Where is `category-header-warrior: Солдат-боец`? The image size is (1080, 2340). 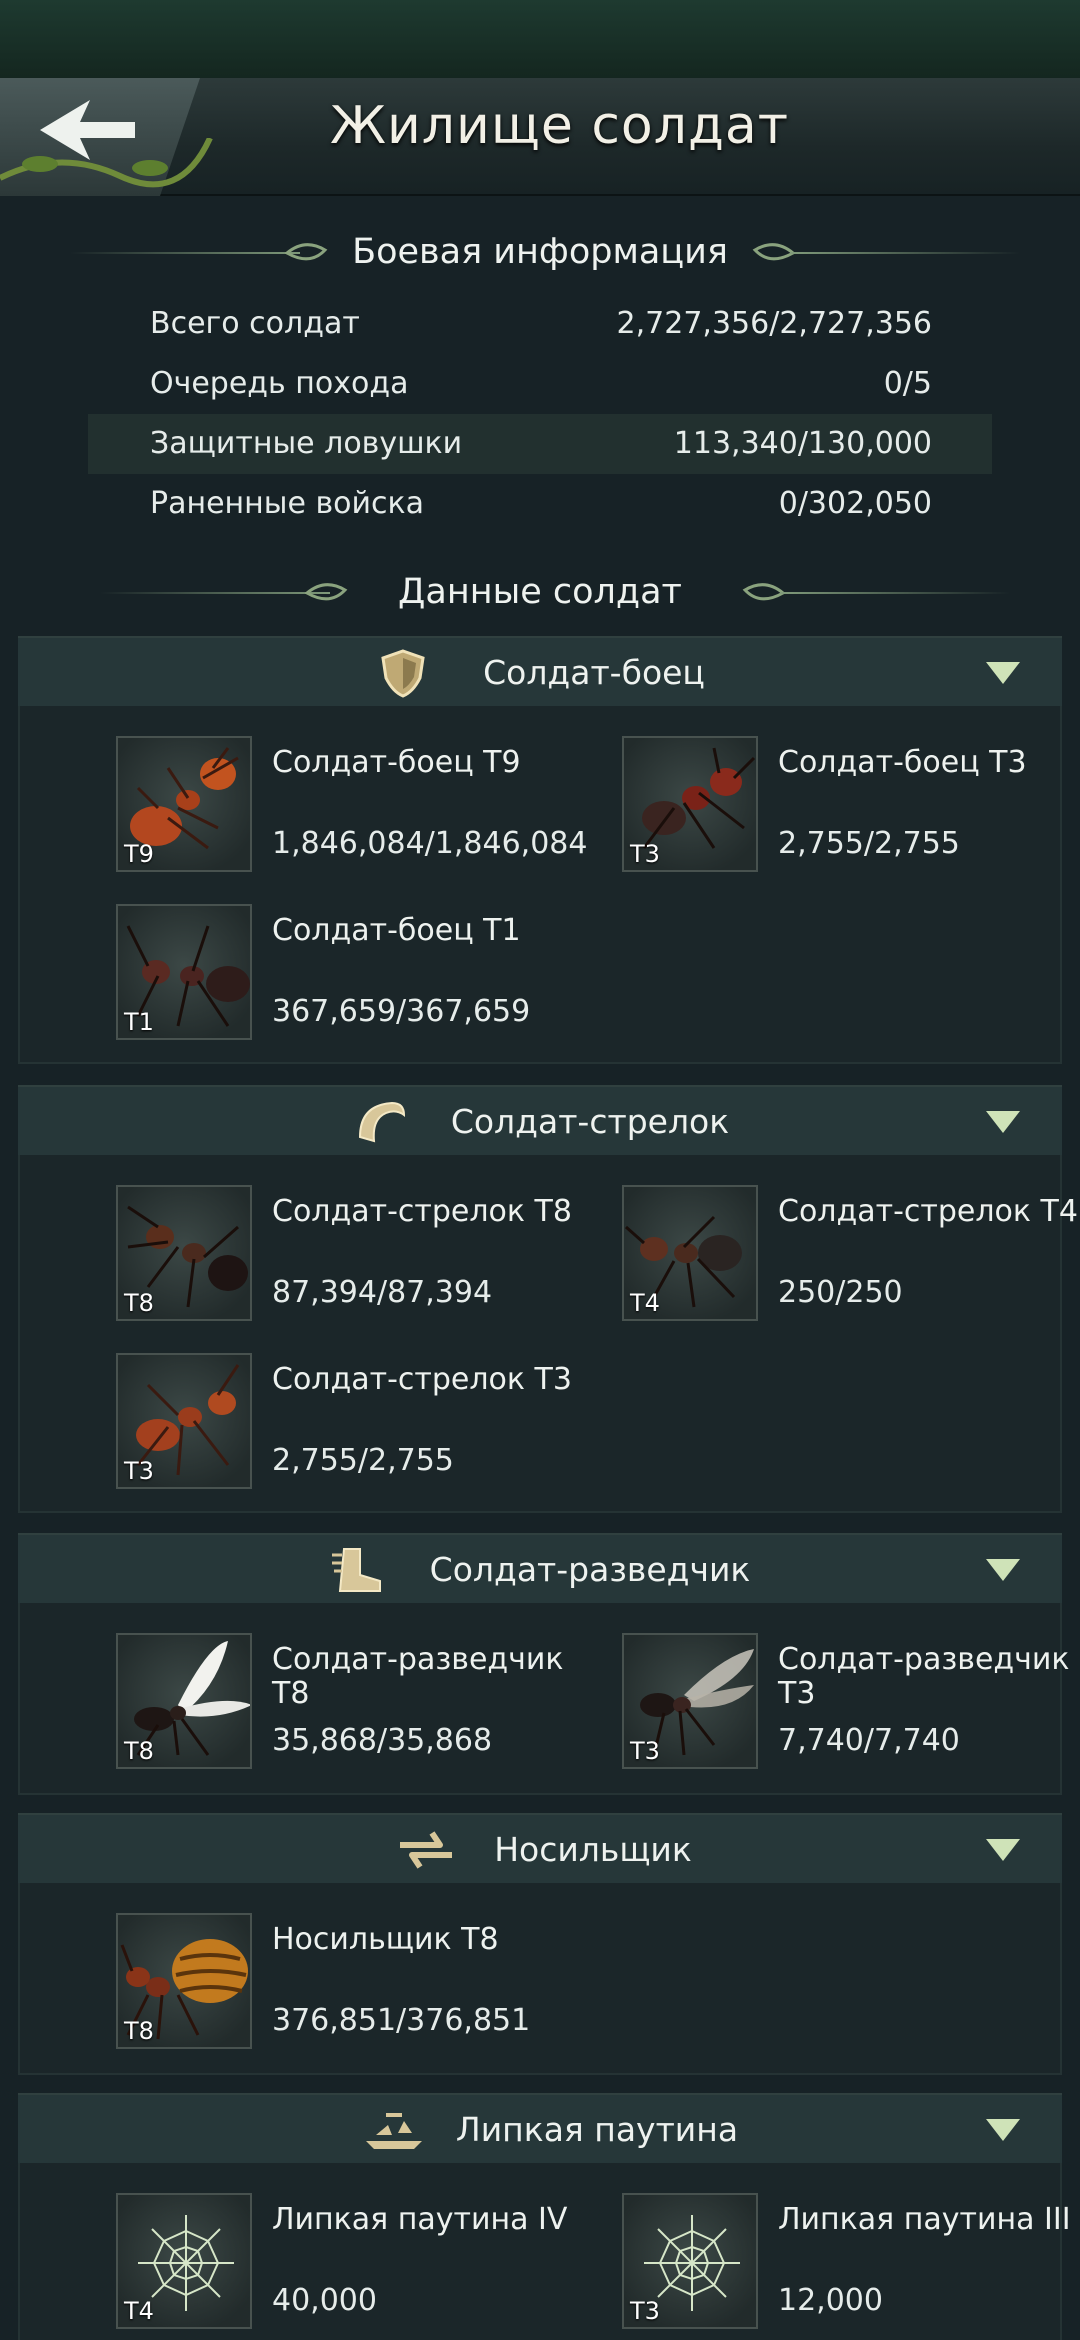
category-header-warrior: Солдат-боец is located at coordinates (540, 671).